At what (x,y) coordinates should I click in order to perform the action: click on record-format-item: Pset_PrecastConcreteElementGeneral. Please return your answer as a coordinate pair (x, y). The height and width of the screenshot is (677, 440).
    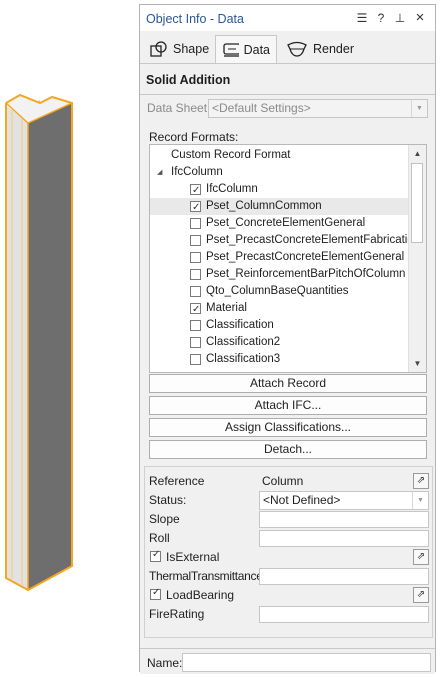
    Looking at the image, I should click on (279, 257).